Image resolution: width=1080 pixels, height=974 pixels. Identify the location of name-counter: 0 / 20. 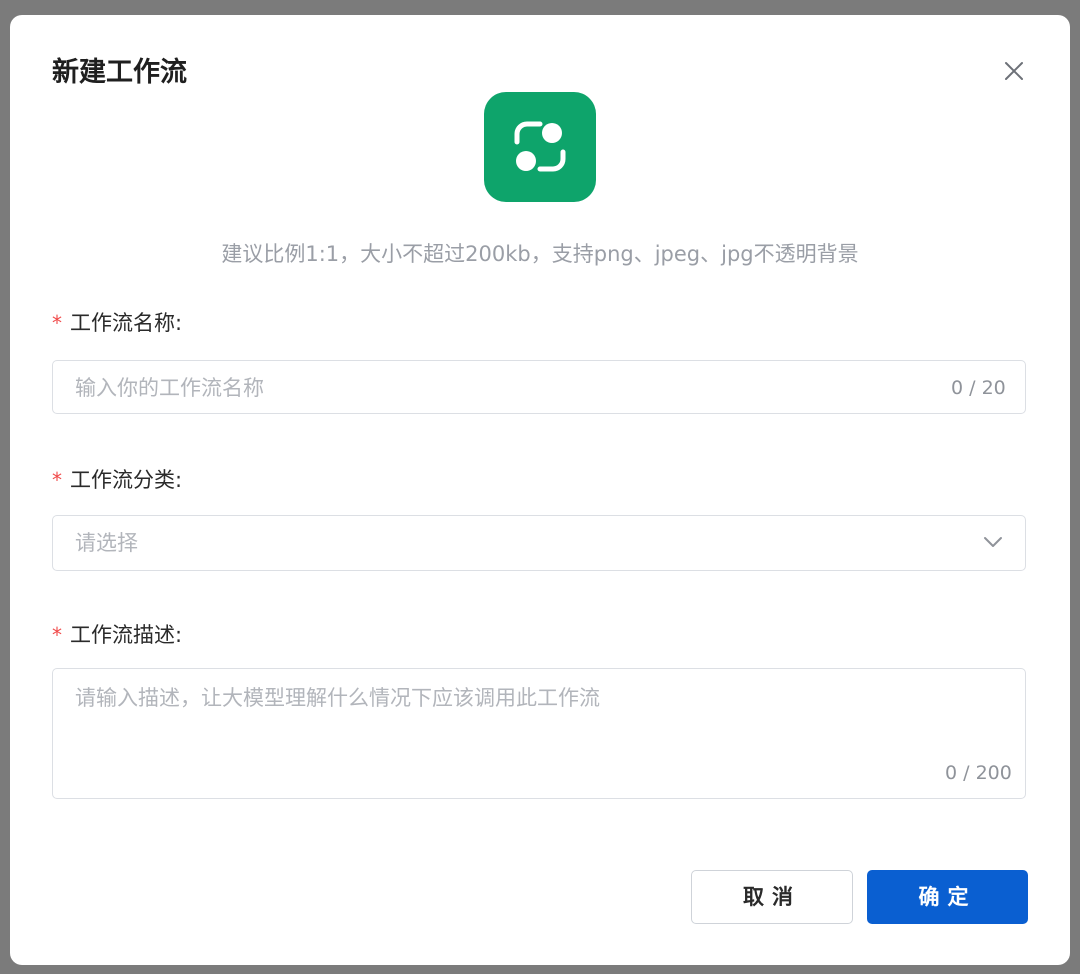
(978, 388).